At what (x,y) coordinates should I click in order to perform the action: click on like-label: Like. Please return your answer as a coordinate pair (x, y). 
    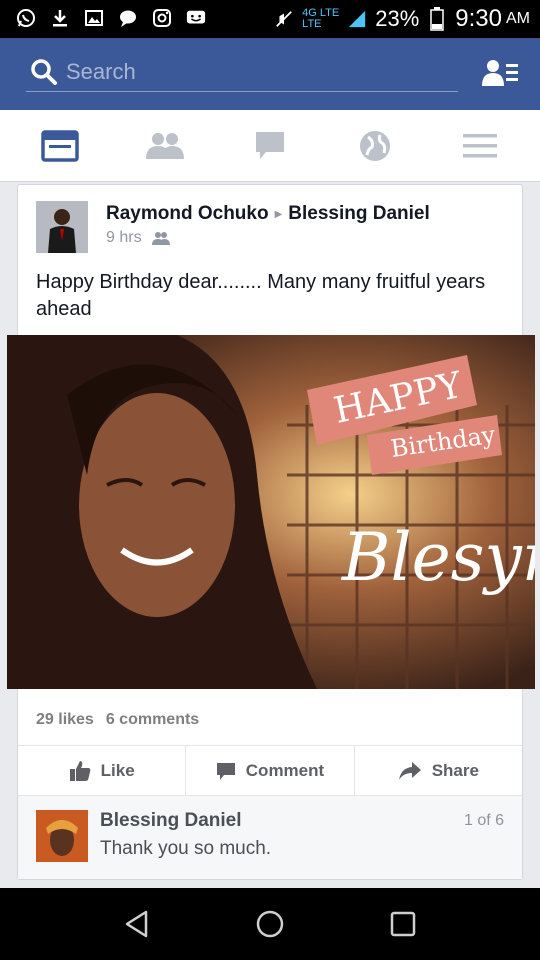
    Looking at the image, I should click on (117, 770).